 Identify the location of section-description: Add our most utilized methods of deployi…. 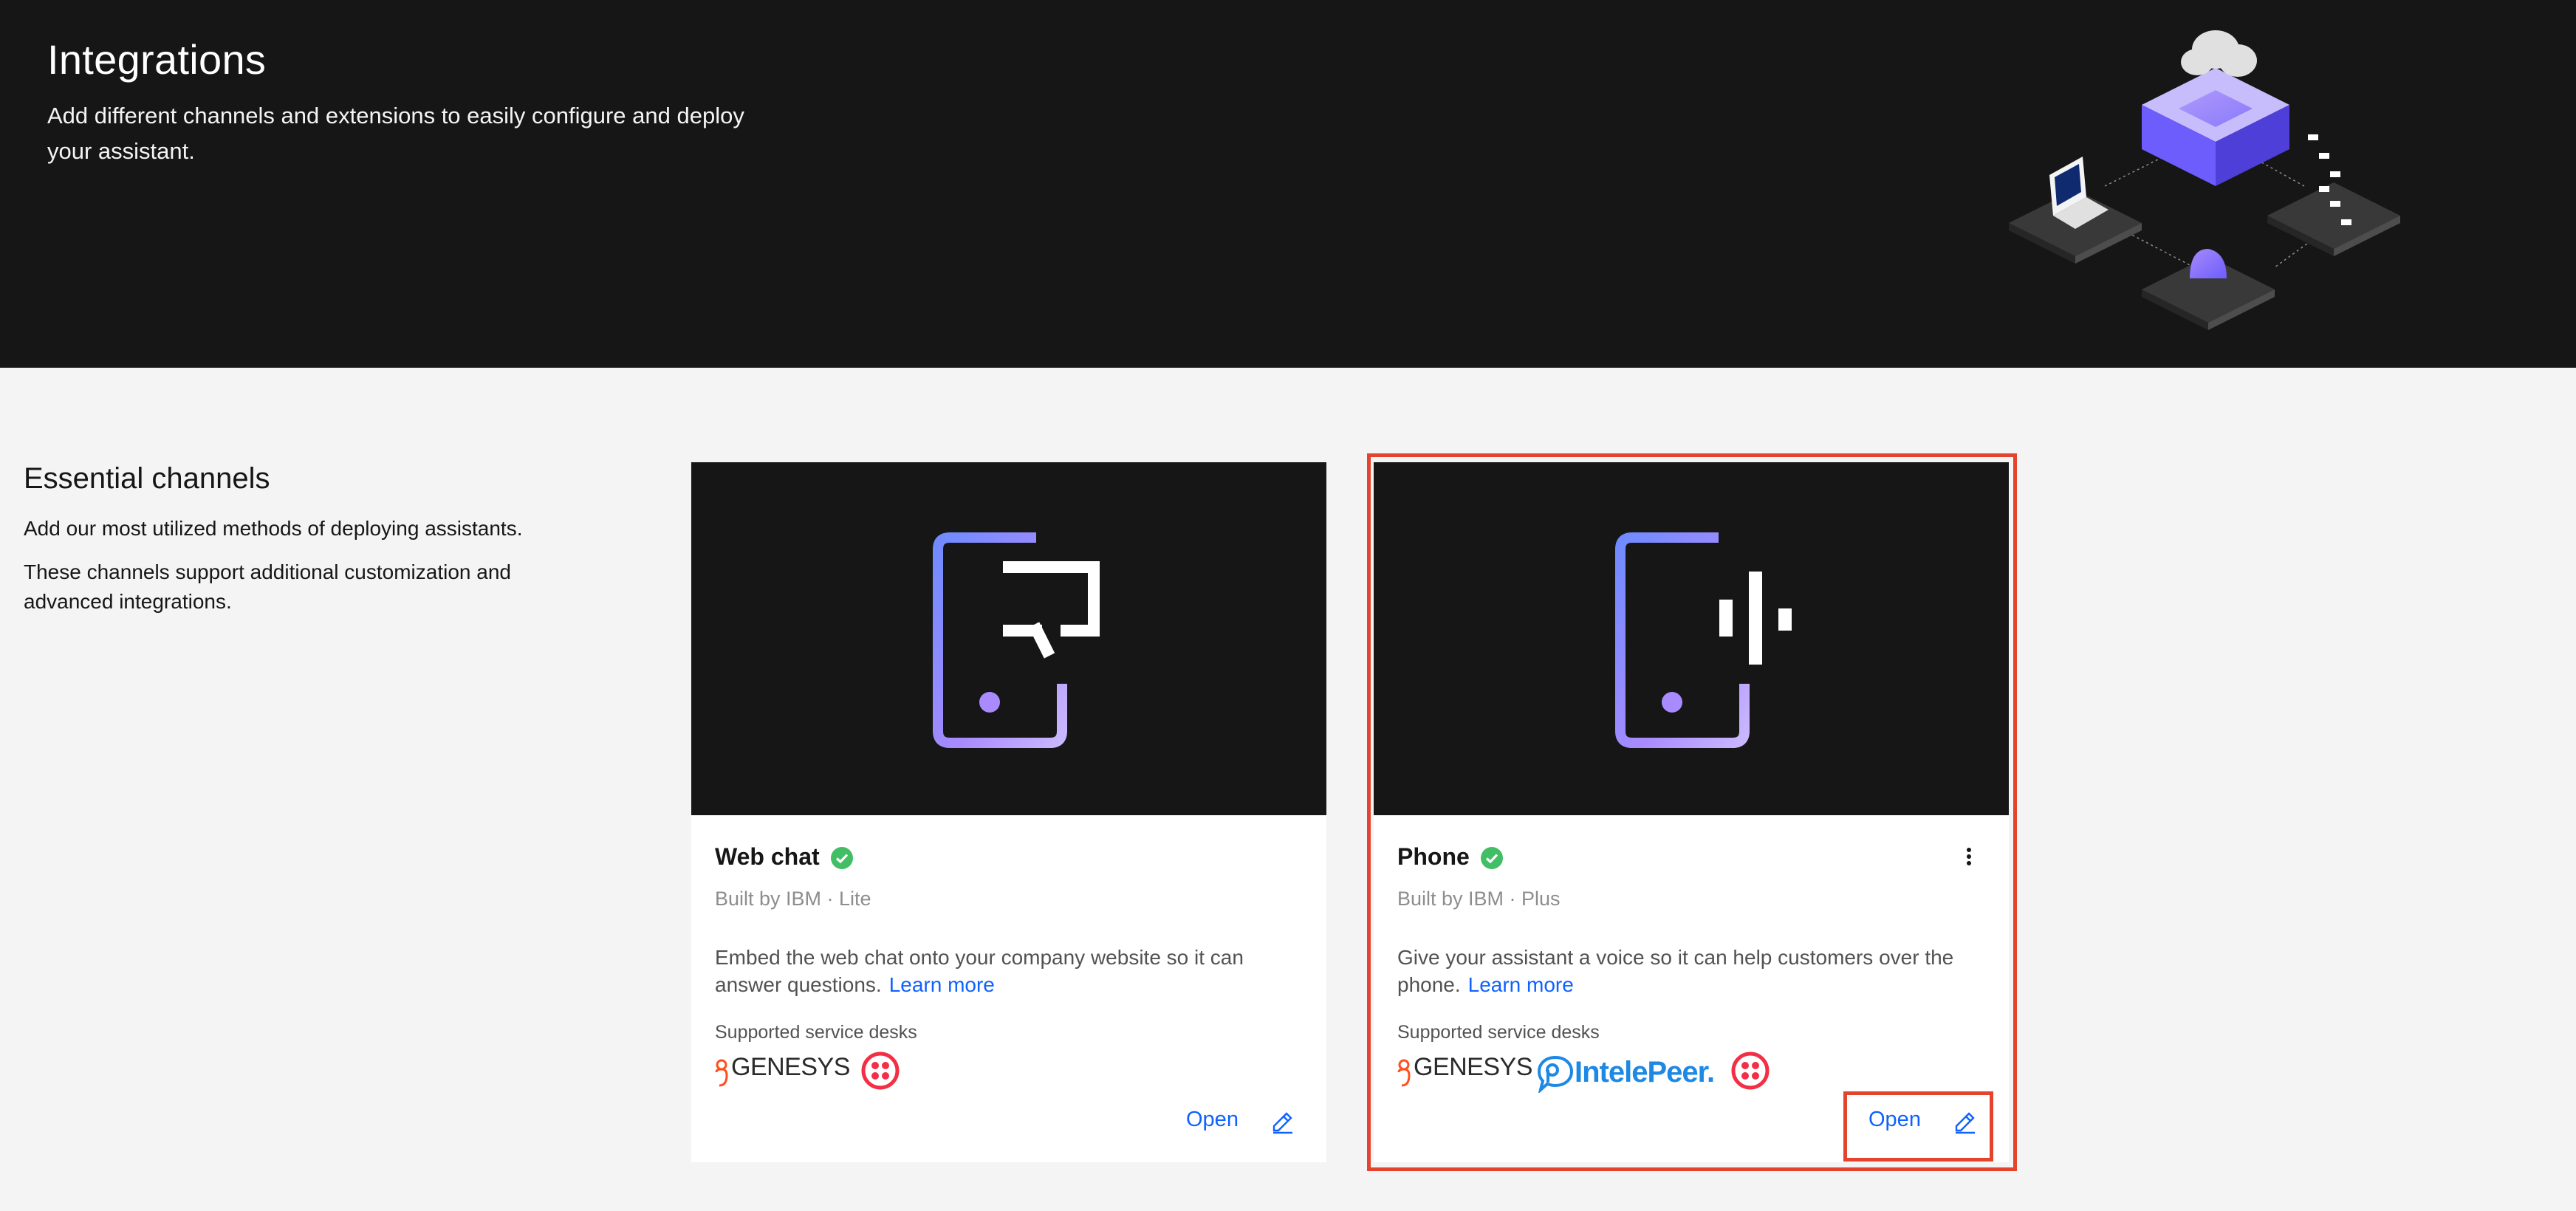
(273, 528).